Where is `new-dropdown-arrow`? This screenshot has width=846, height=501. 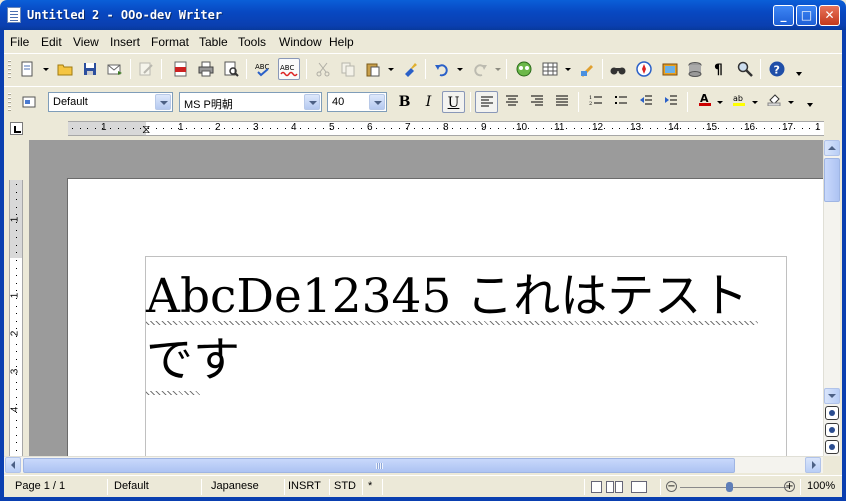 new-dropdown-arrow is located at coordinates (46, 69).